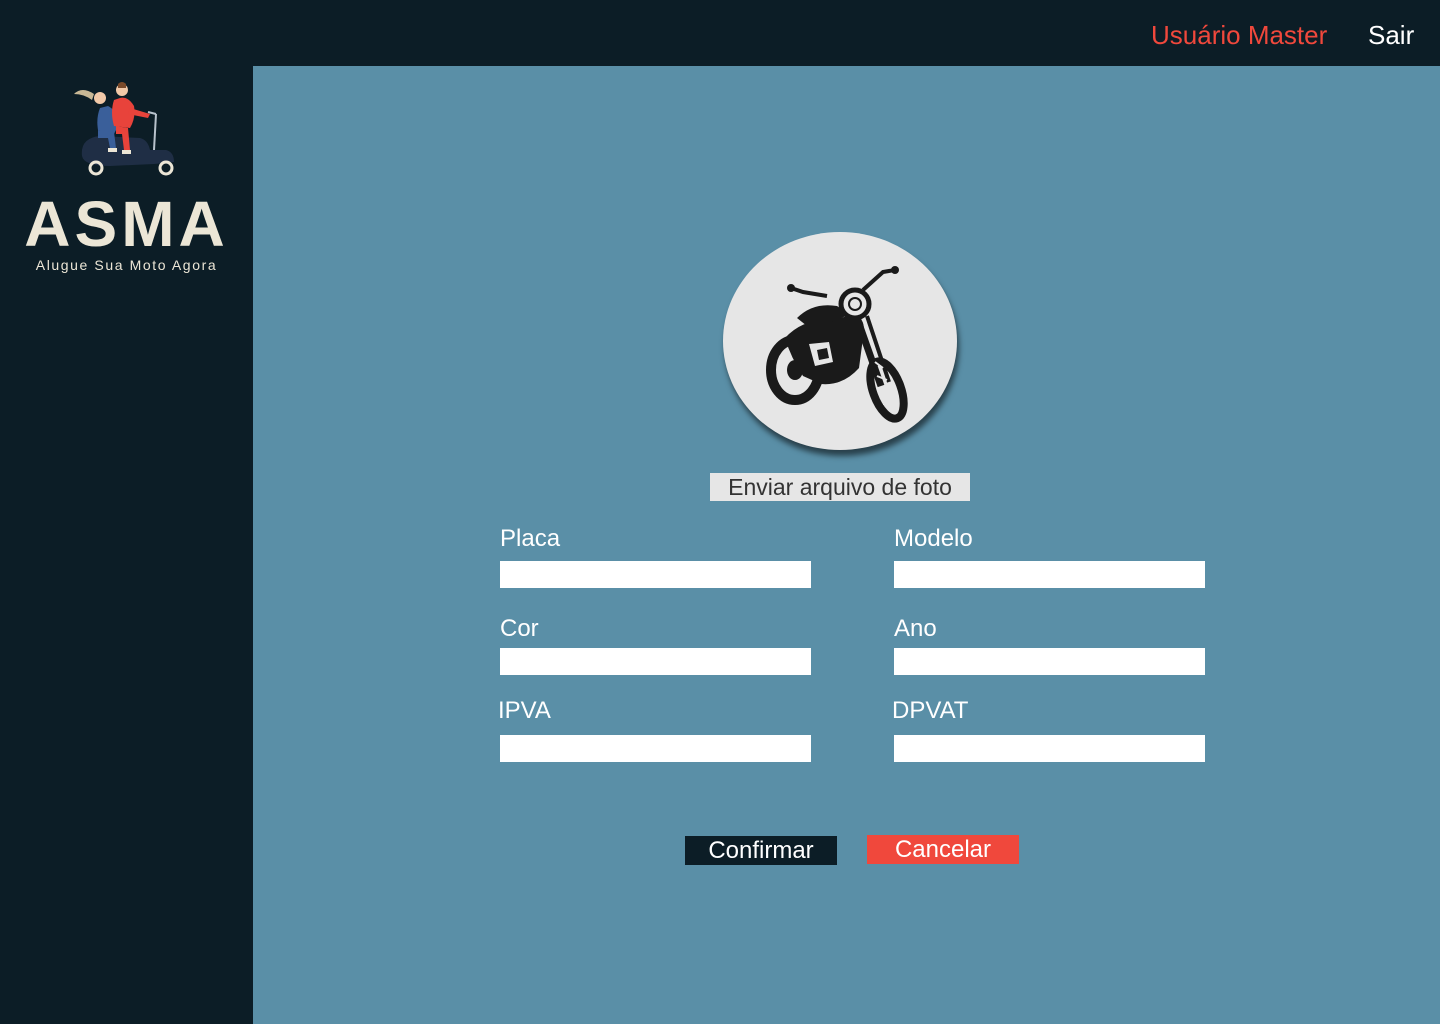 This screenshot has height=1024, width=1440. Describe the element at coordinates (124, 129) in the screenshot. I see `scooter-riders-logo-icon` at that location.